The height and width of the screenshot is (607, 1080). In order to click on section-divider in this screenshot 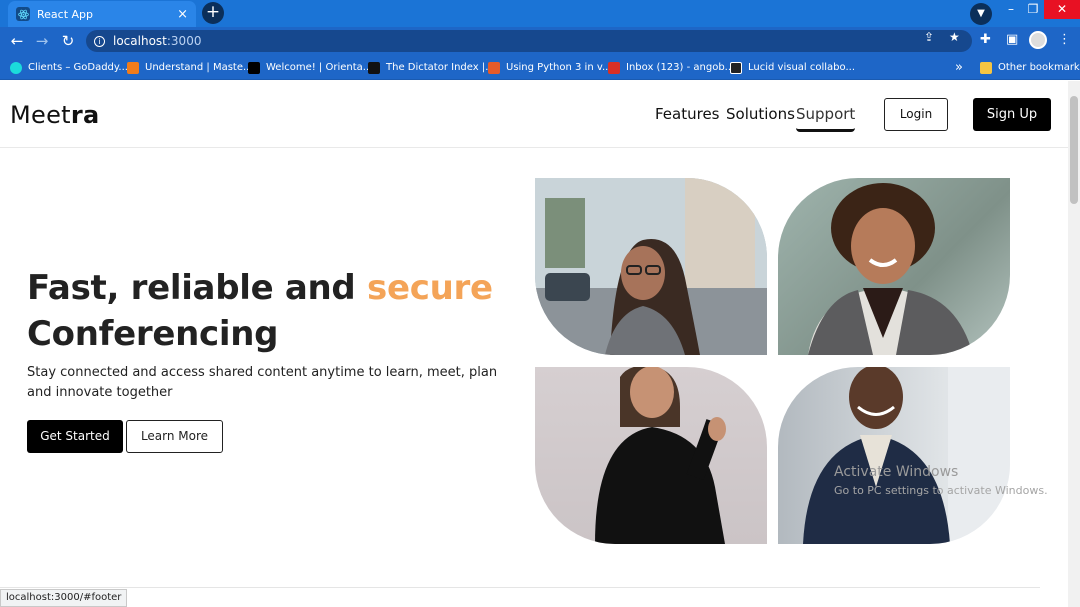, I will do `click(520, 587)`.